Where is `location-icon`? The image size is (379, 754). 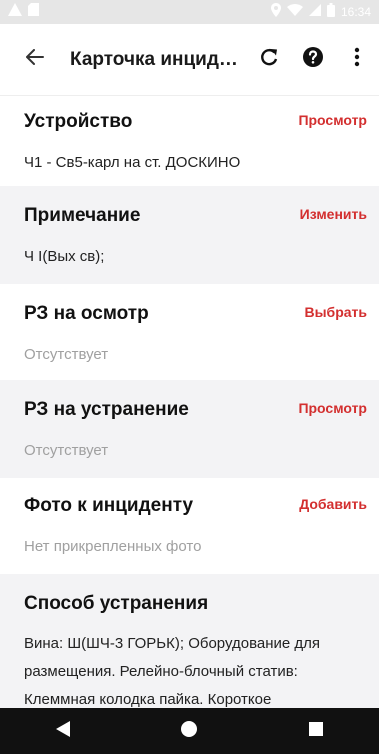
location-icon is located at coordinates (275, 12).